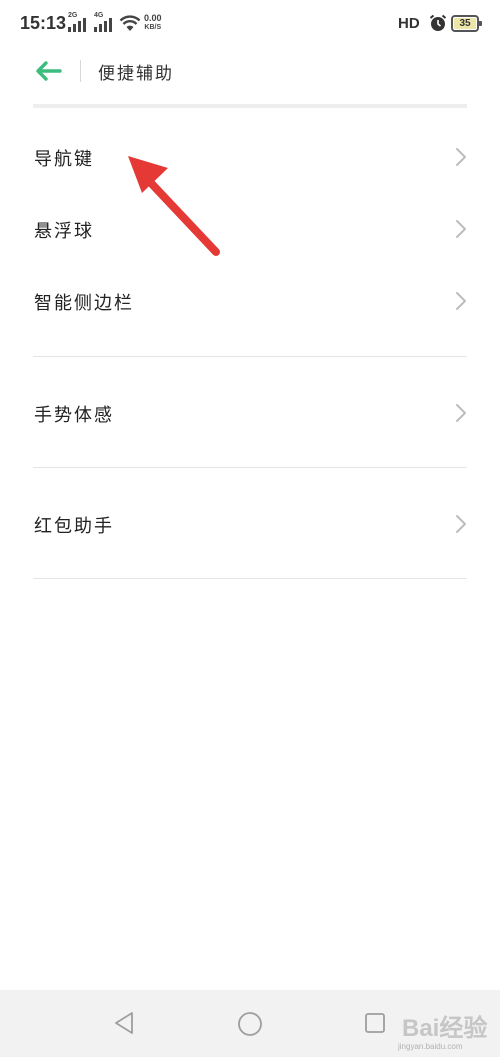 This screenshot has width=500, height=1057. Describe the element at coordinates (250, 106) in the screenshot. I see `header-bottom-divider` at that location.